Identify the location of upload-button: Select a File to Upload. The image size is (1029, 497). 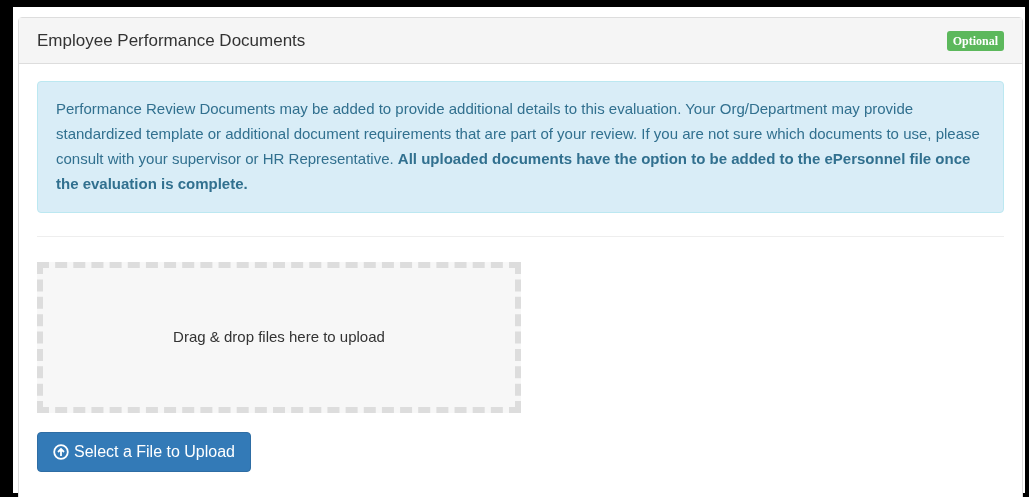
(144, 452).